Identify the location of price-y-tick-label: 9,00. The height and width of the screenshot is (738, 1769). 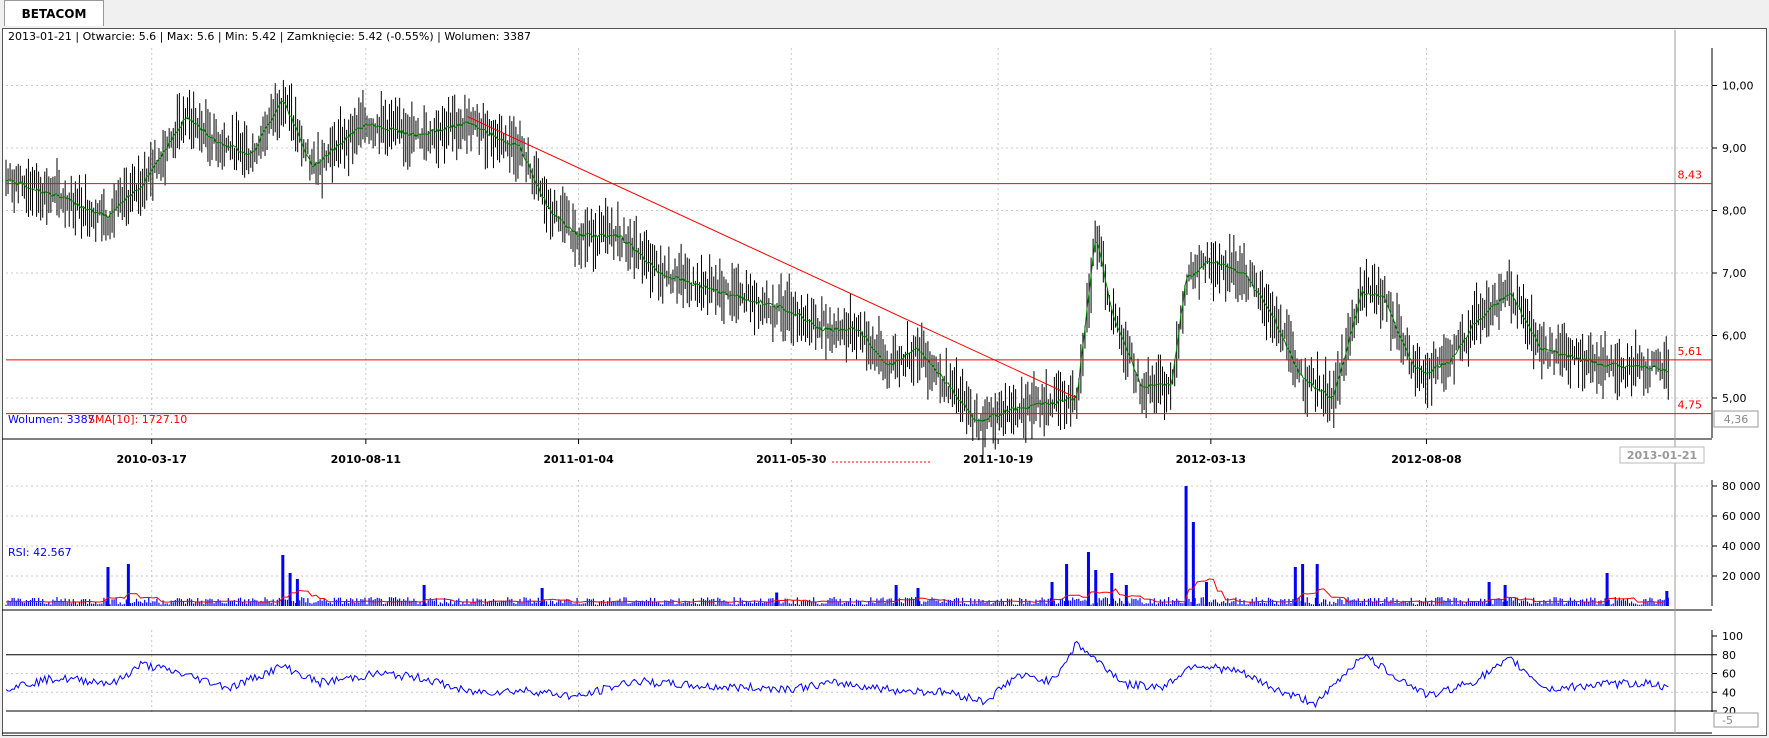
(1734, 148).